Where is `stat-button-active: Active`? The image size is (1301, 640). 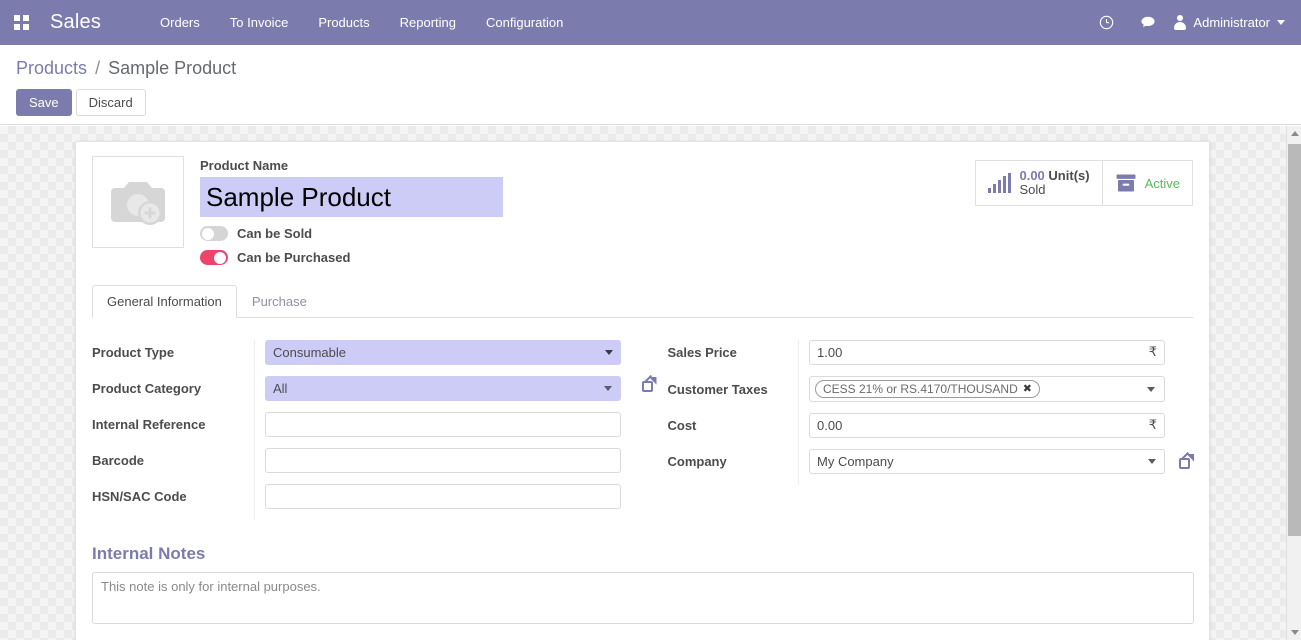
stat-button-active: Active is located at coordinates (1146, 183).